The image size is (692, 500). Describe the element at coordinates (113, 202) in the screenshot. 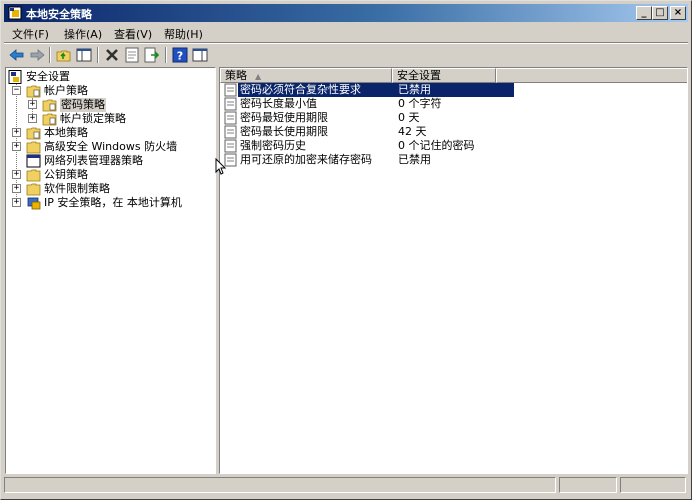

I see `tree-label: IP 安全策略，在 本地计算机` at that location.